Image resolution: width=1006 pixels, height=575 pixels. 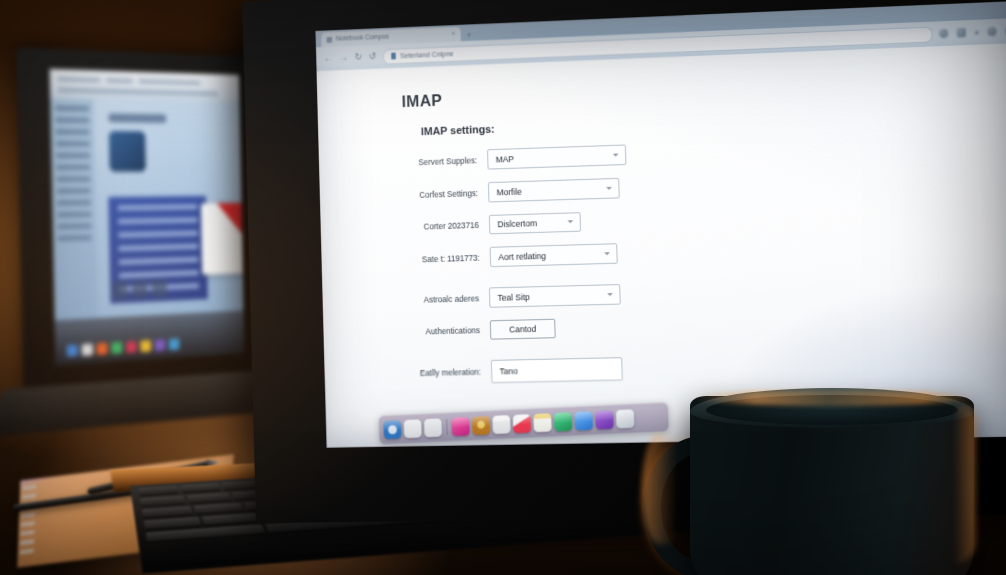 I want to click on button-label: Cantod, so click(x=523, y=329).